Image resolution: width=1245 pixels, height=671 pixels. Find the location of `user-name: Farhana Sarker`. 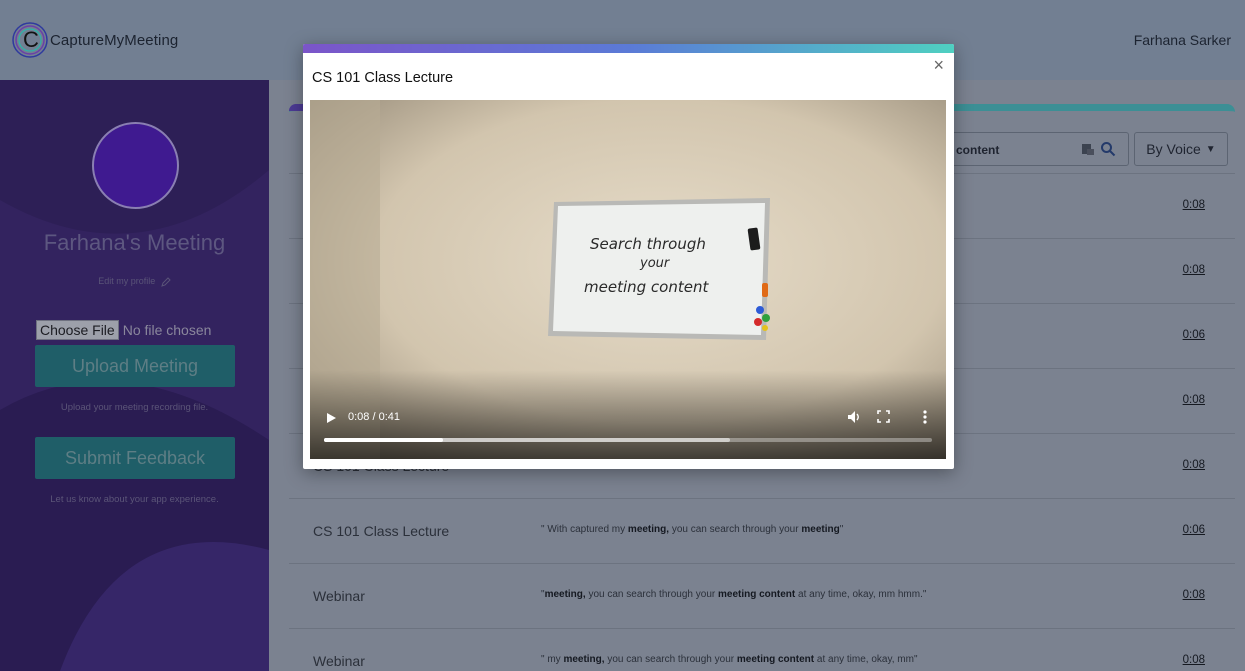

user-name: Farhana Sarker is located at coordinates (1182, 40).